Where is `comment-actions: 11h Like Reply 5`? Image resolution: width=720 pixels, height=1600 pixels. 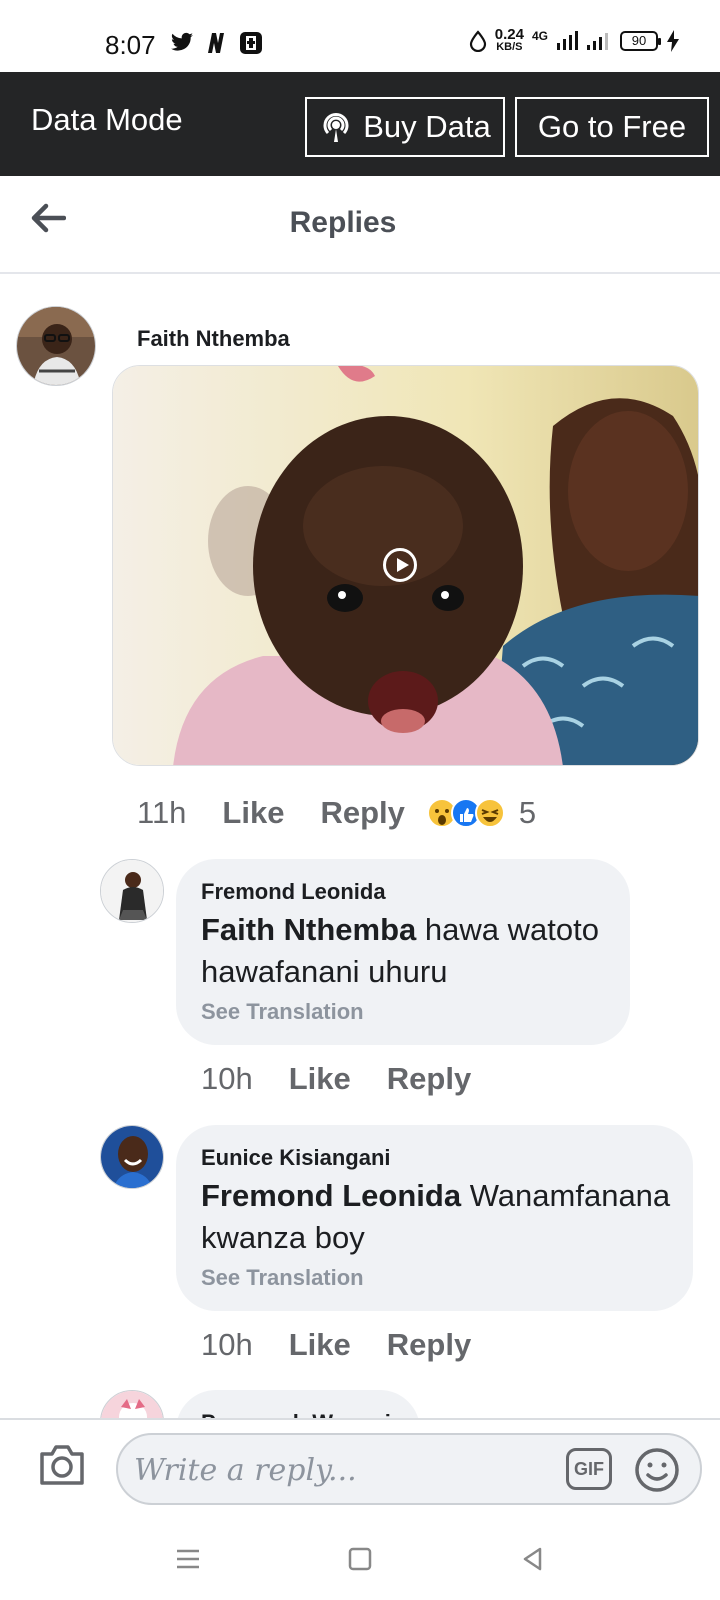
comment-actions: 11h Like Reply 5 is located at coordinates (336, 813).